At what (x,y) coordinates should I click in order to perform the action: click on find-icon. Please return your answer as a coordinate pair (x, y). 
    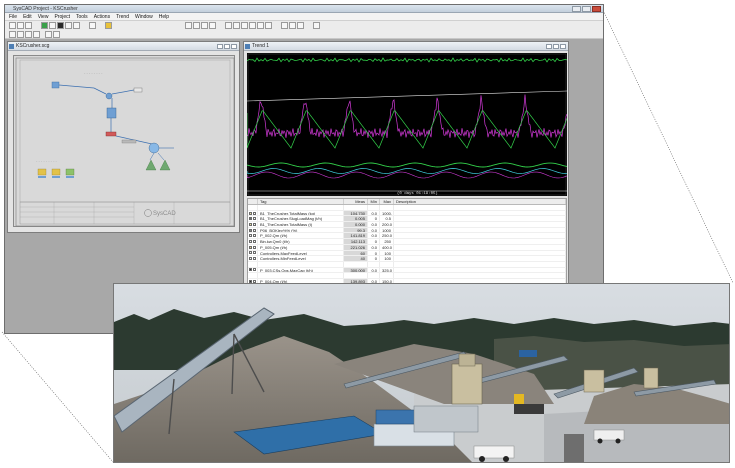
    Looking at the image, I should click on (48, 34).